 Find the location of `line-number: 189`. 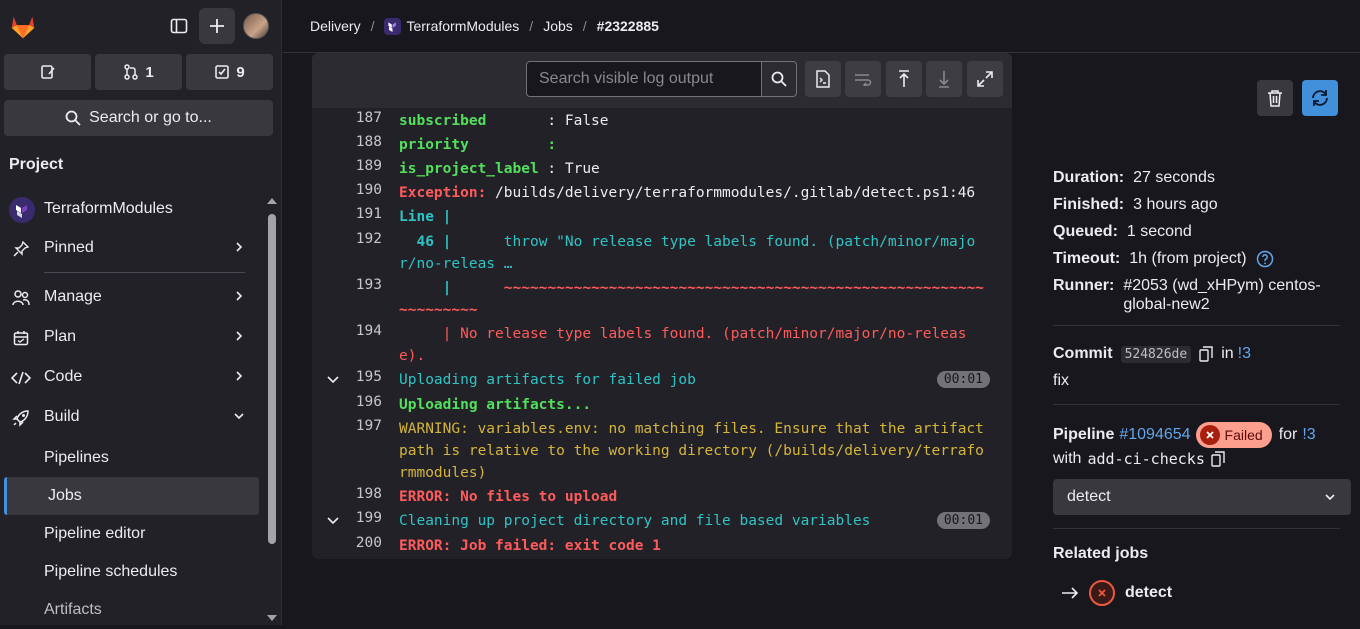

line-number: 189 is located at coordinates (362, 166).